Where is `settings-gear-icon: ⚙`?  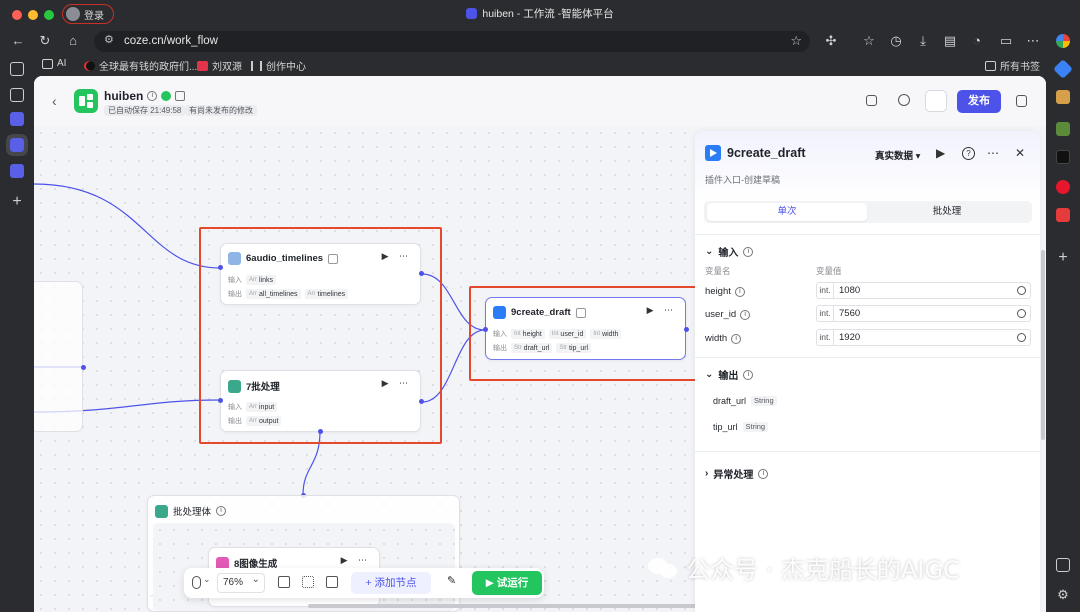 settings-gear-icon: ⚙ is located at coordinates (1063, 595).